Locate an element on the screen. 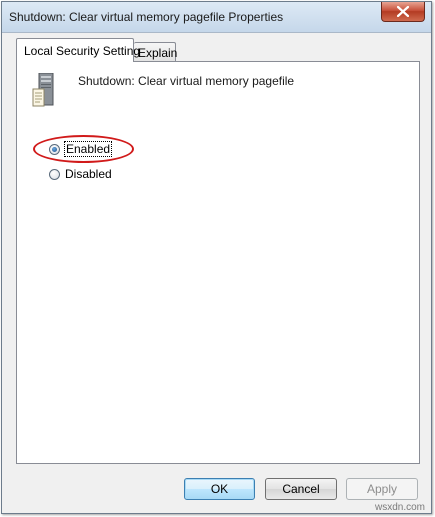 This screenshot has width=435, height=517. ok-button: OK is located at coordinates (219, 489).